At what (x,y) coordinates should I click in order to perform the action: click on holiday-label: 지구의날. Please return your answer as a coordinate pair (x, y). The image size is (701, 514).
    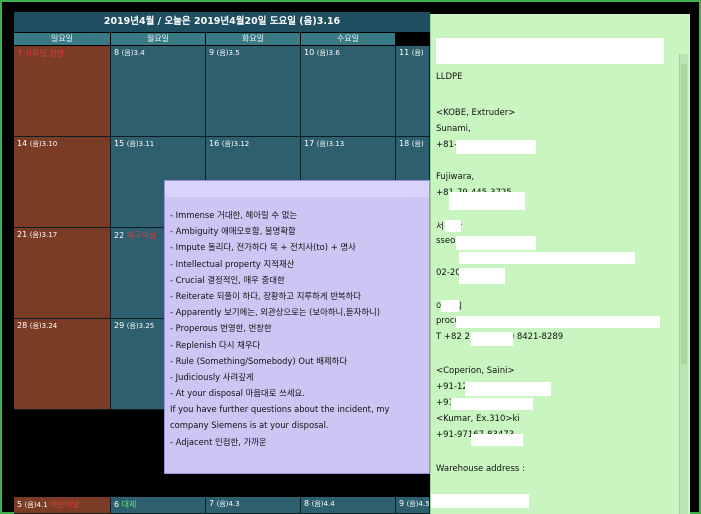
    Looking at the image, I should click on (141, 235).